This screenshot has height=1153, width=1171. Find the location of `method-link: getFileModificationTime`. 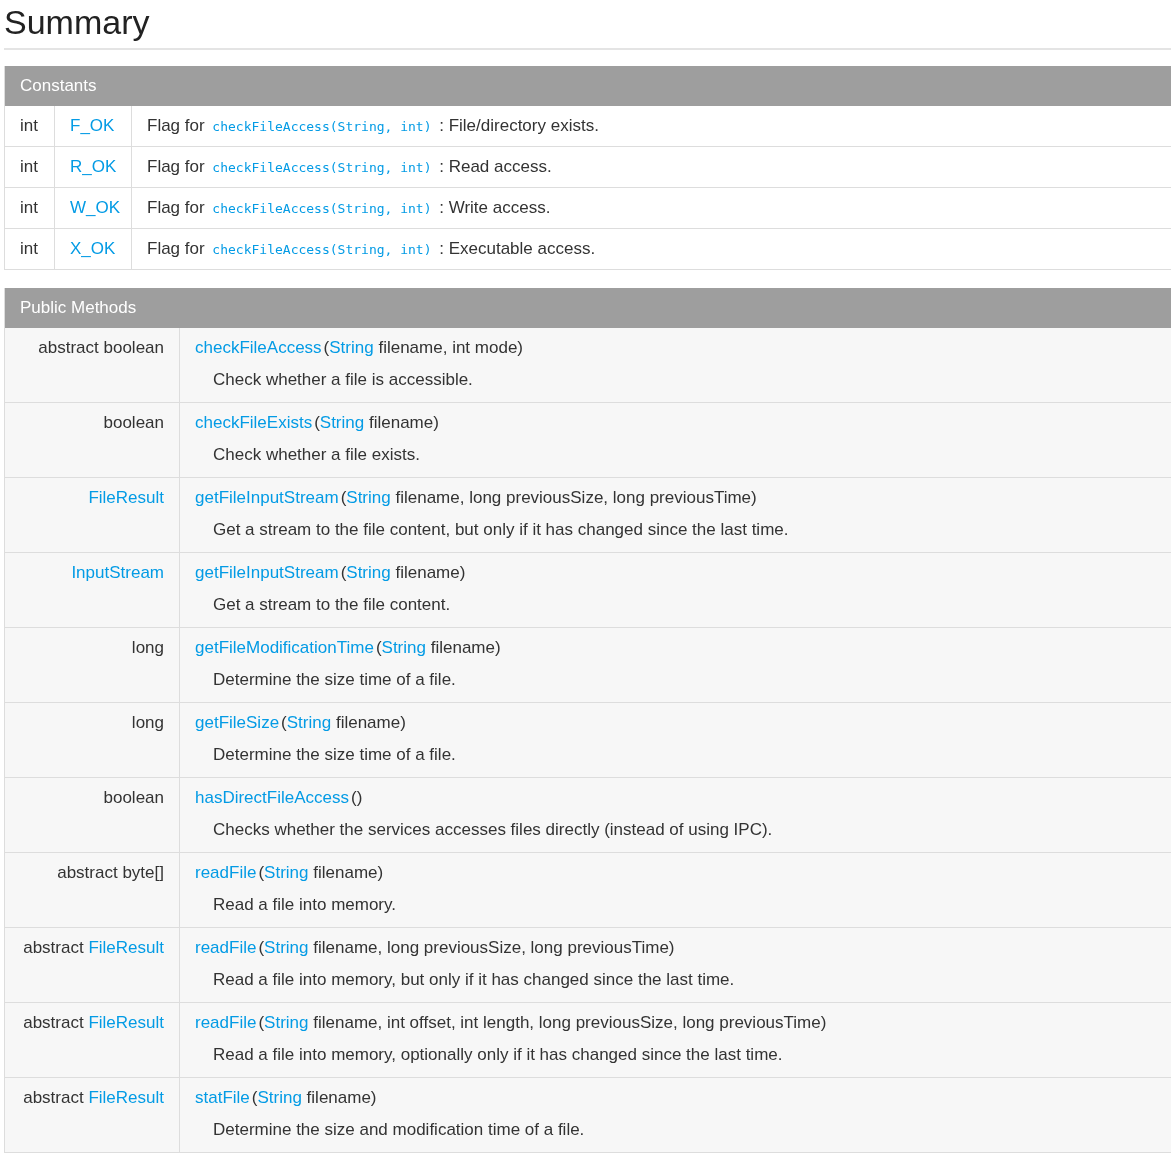

method-link: getFileModificationTime is located at coordinates (284, 648).